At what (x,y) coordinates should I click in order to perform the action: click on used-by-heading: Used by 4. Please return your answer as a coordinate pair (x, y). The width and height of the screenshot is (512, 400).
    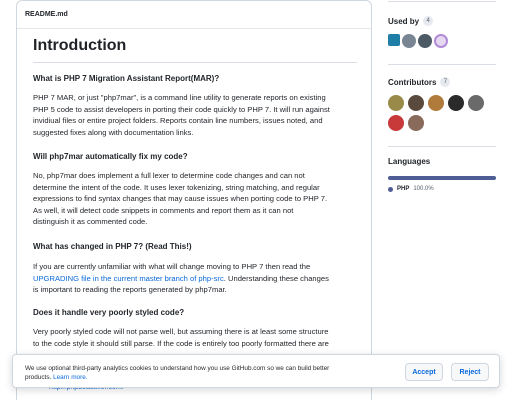
    Looking at the image, I should click on (442, 21).